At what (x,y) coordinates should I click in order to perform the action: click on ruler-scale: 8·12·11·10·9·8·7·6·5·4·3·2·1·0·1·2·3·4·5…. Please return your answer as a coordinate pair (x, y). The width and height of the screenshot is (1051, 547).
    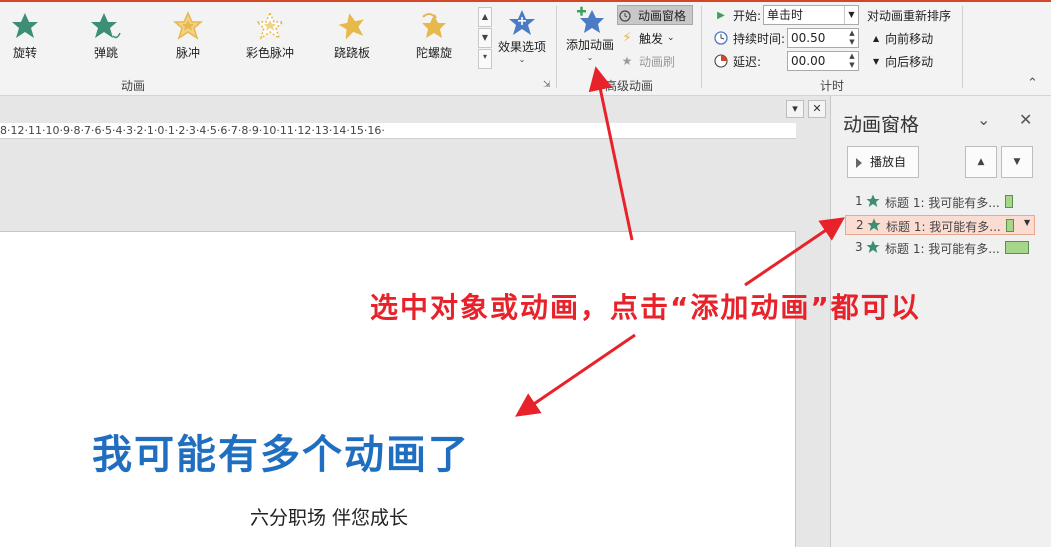
    Looking at the image, I should click on (192, 130).